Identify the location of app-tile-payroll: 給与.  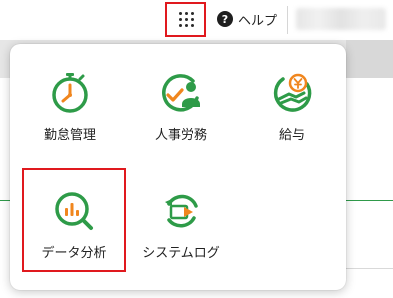
(292, 102).